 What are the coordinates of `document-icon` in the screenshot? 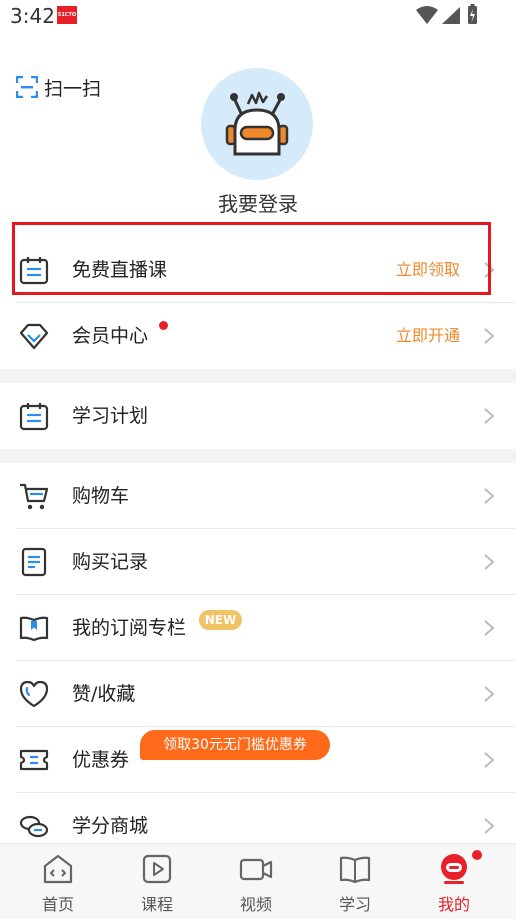 It's located at (34, 562).